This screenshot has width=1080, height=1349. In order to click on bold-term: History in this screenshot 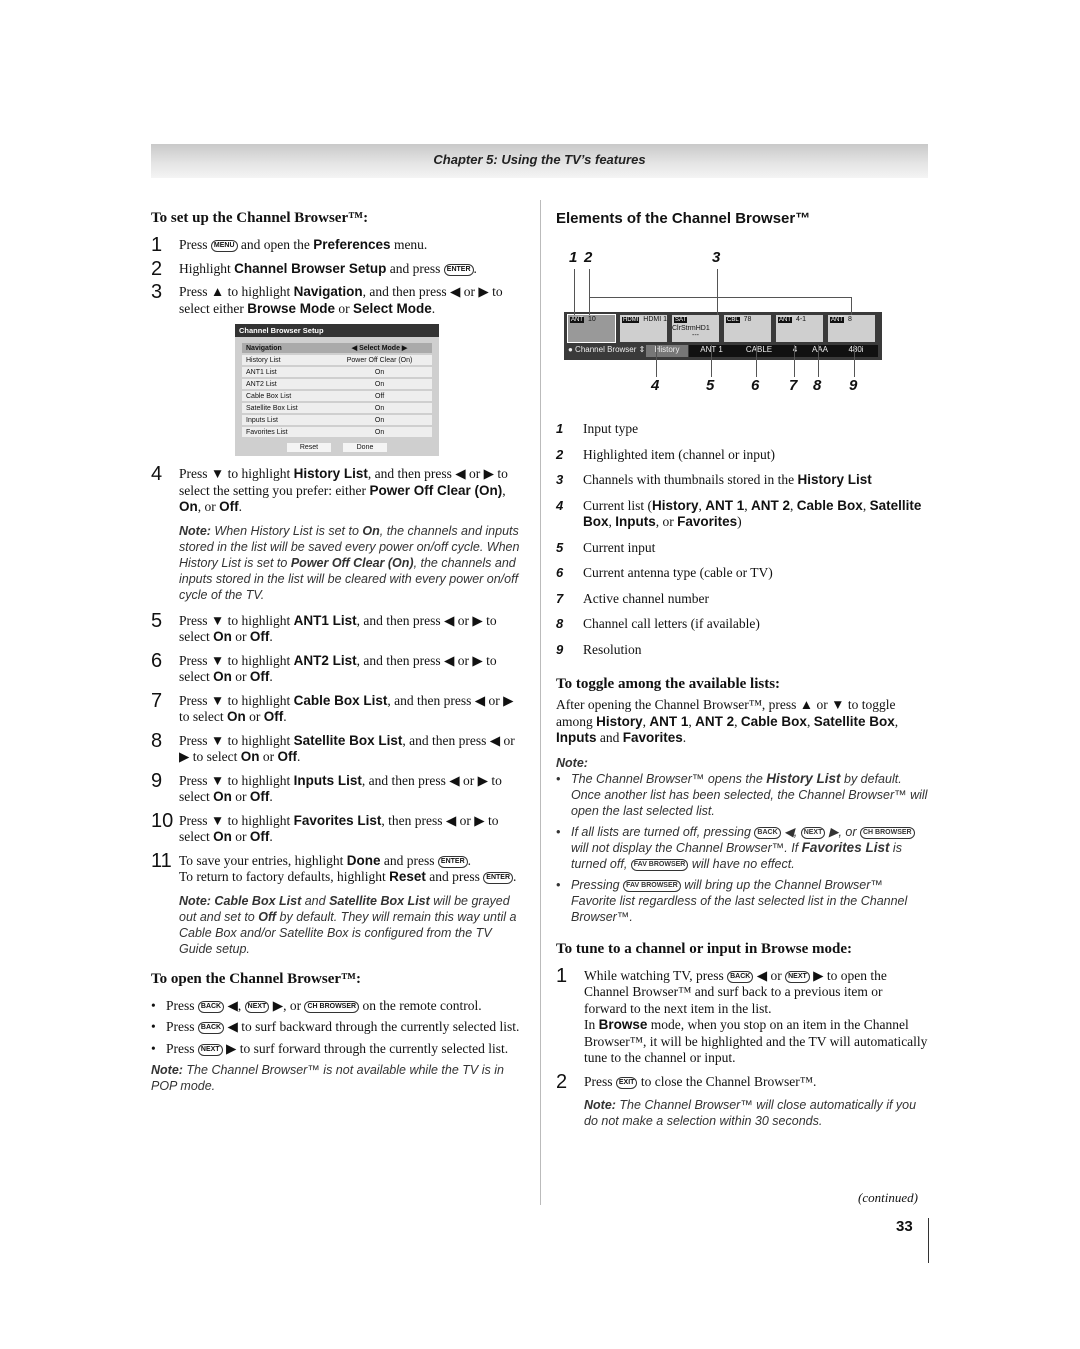, I will do `click(619, 721)`.